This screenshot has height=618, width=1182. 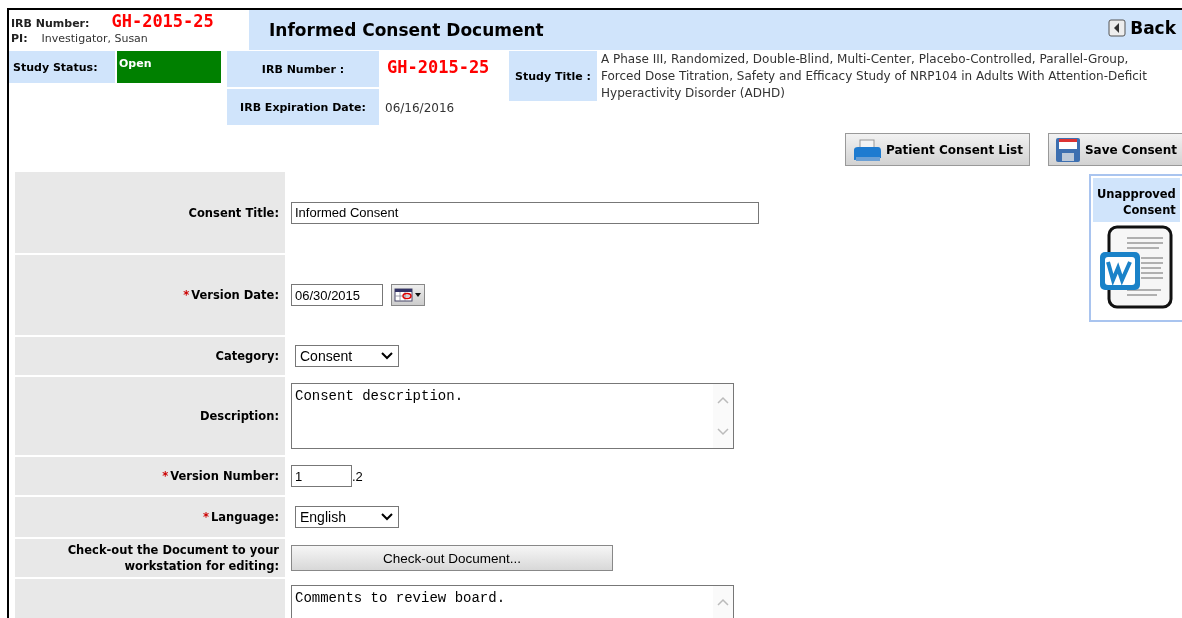 I want to click on calendar-button, so click(x=408, y=295).